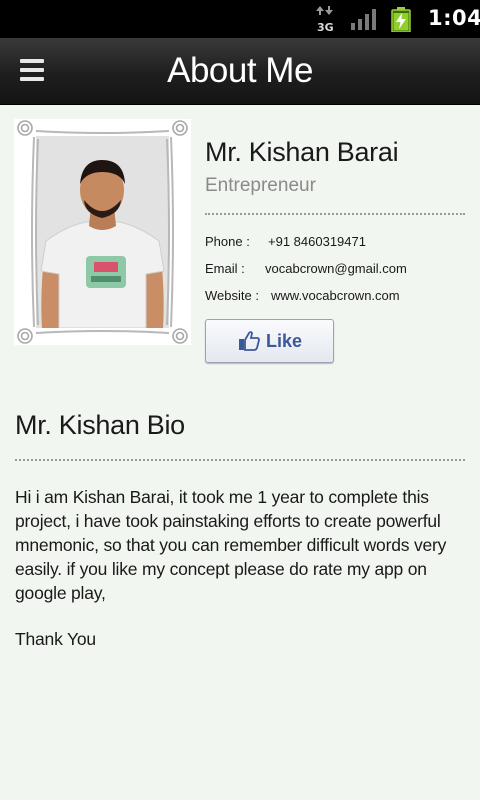  I want to click on email-value: vocabcrown@gmail.com, so click(336, 268).